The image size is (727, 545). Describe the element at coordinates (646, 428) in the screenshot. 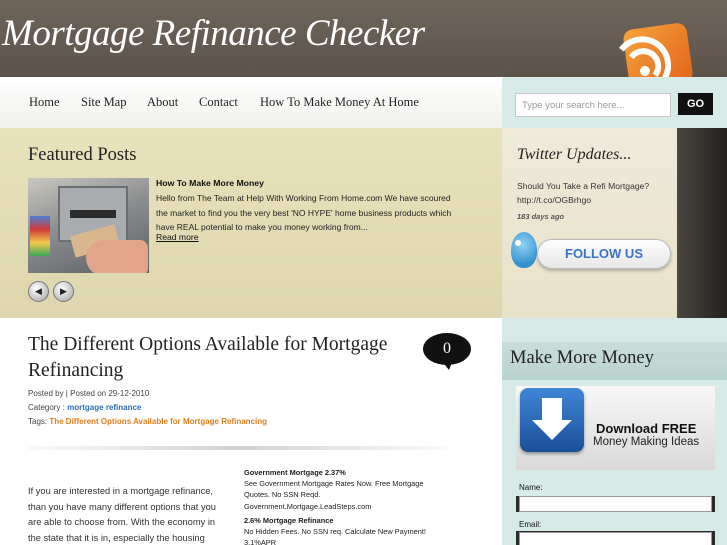

I see `download-free-label: Download FREE` at that location.